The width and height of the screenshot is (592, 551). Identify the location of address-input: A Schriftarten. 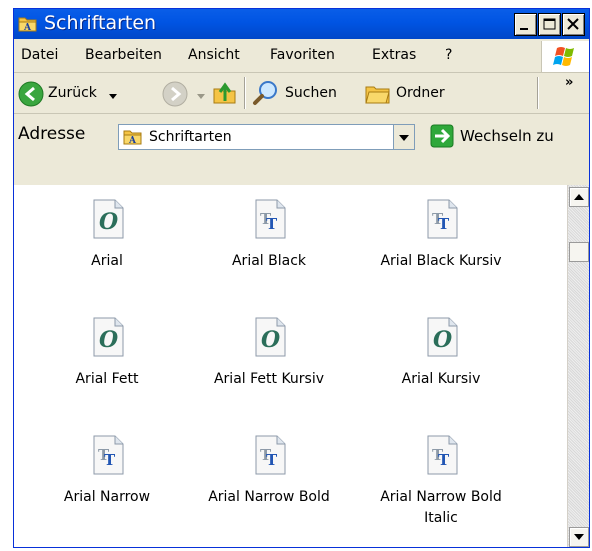
(266, 137).